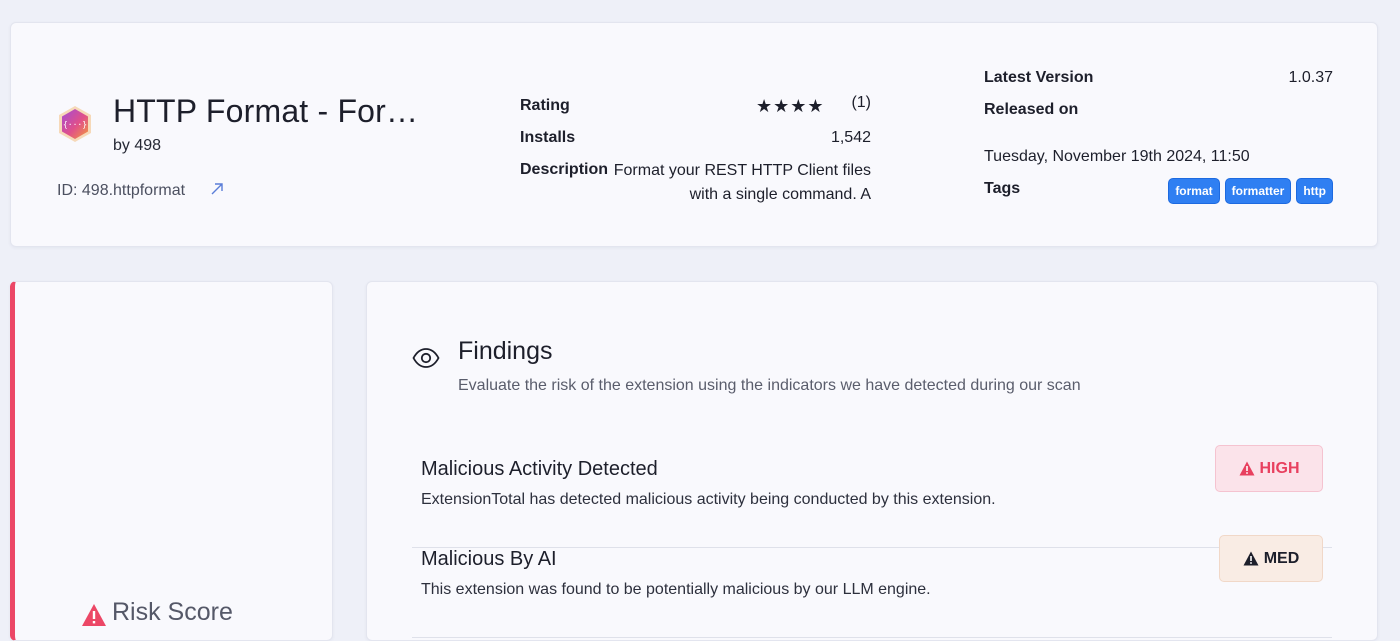 Image resolution: width=1400 pixels, height=641 pixels. What do you see at coordinates (121, 190) in the screenshot?
I see `extension-id: ID: 498.httpformat` at bounding box center [121, 190].